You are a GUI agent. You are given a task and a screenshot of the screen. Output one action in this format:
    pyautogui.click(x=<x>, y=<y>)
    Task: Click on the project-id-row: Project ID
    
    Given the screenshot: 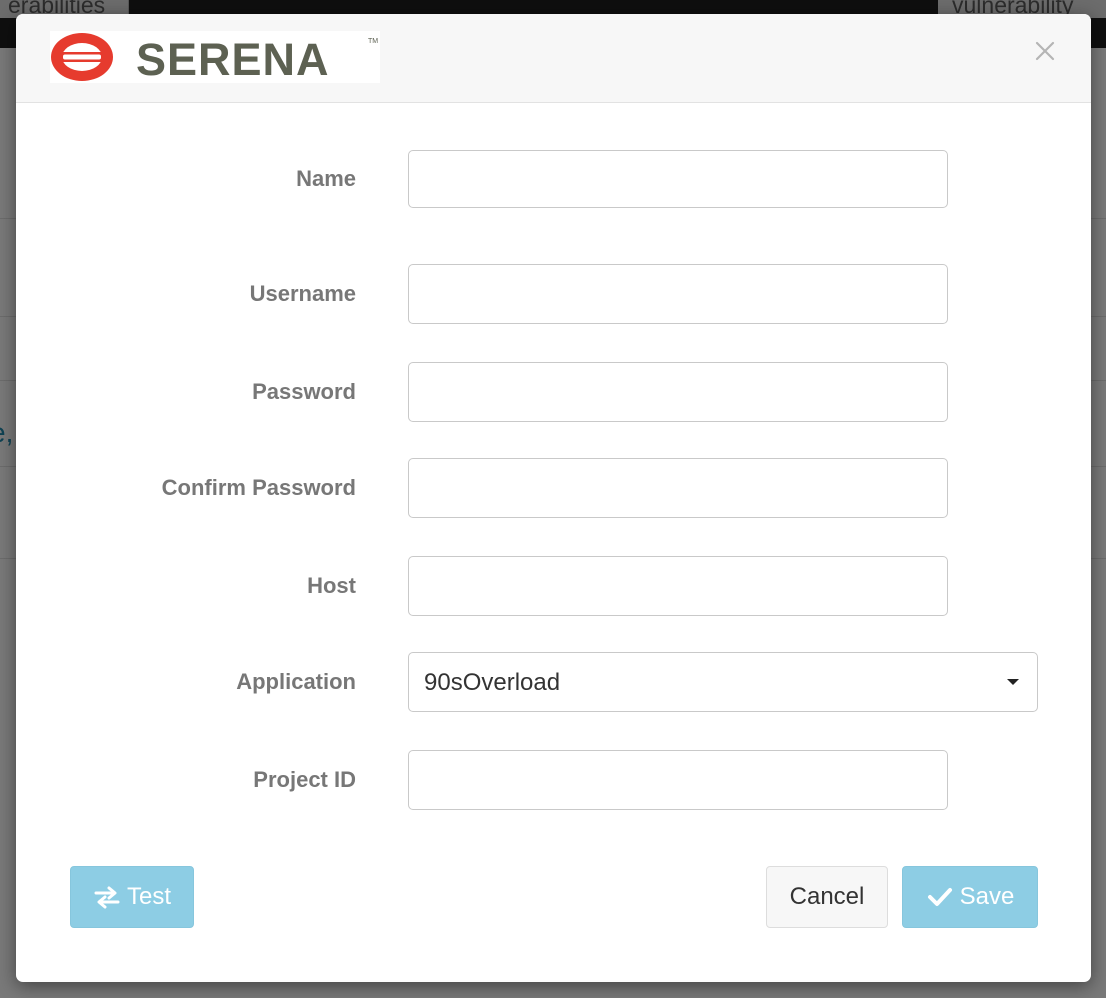 What is the action you would take?
    pyautogui.click(x=553, y=781)
    